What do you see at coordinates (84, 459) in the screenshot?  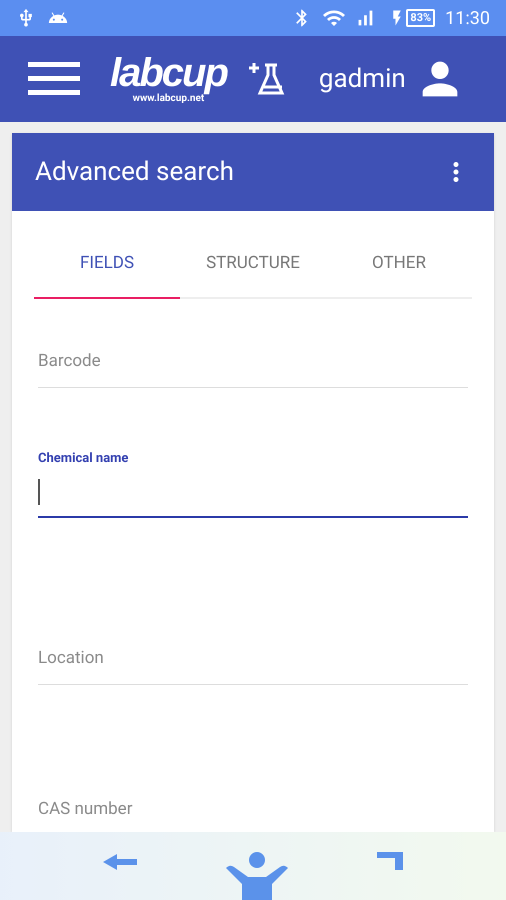 I see `field-label: Chemical name` at bounding box center [84, 459].